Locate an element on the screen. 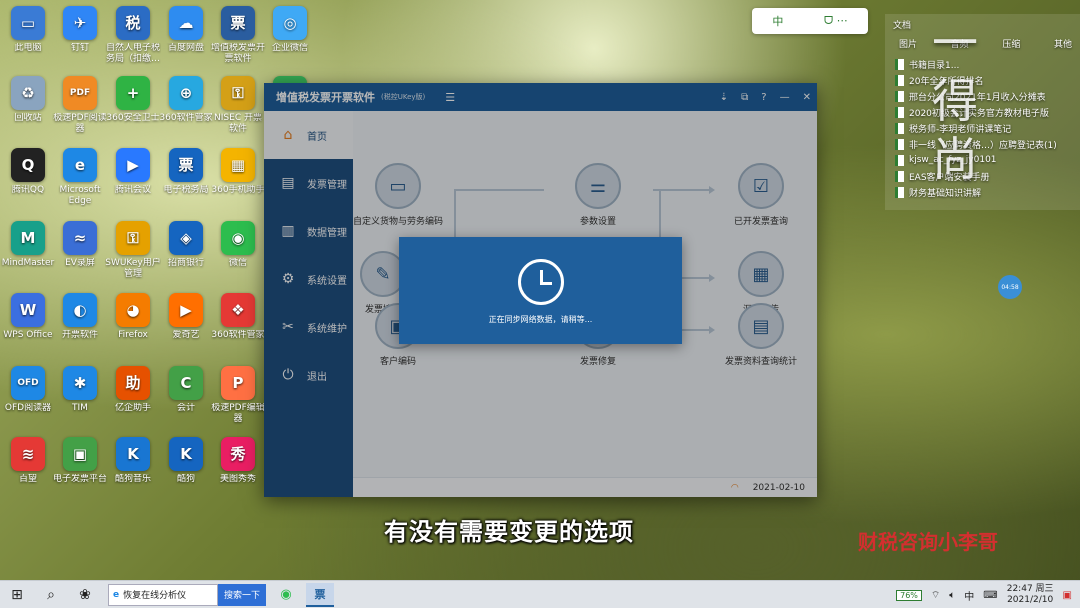  desktop-icon: Q 腾讯QQ is located at coordinates (28, 177).